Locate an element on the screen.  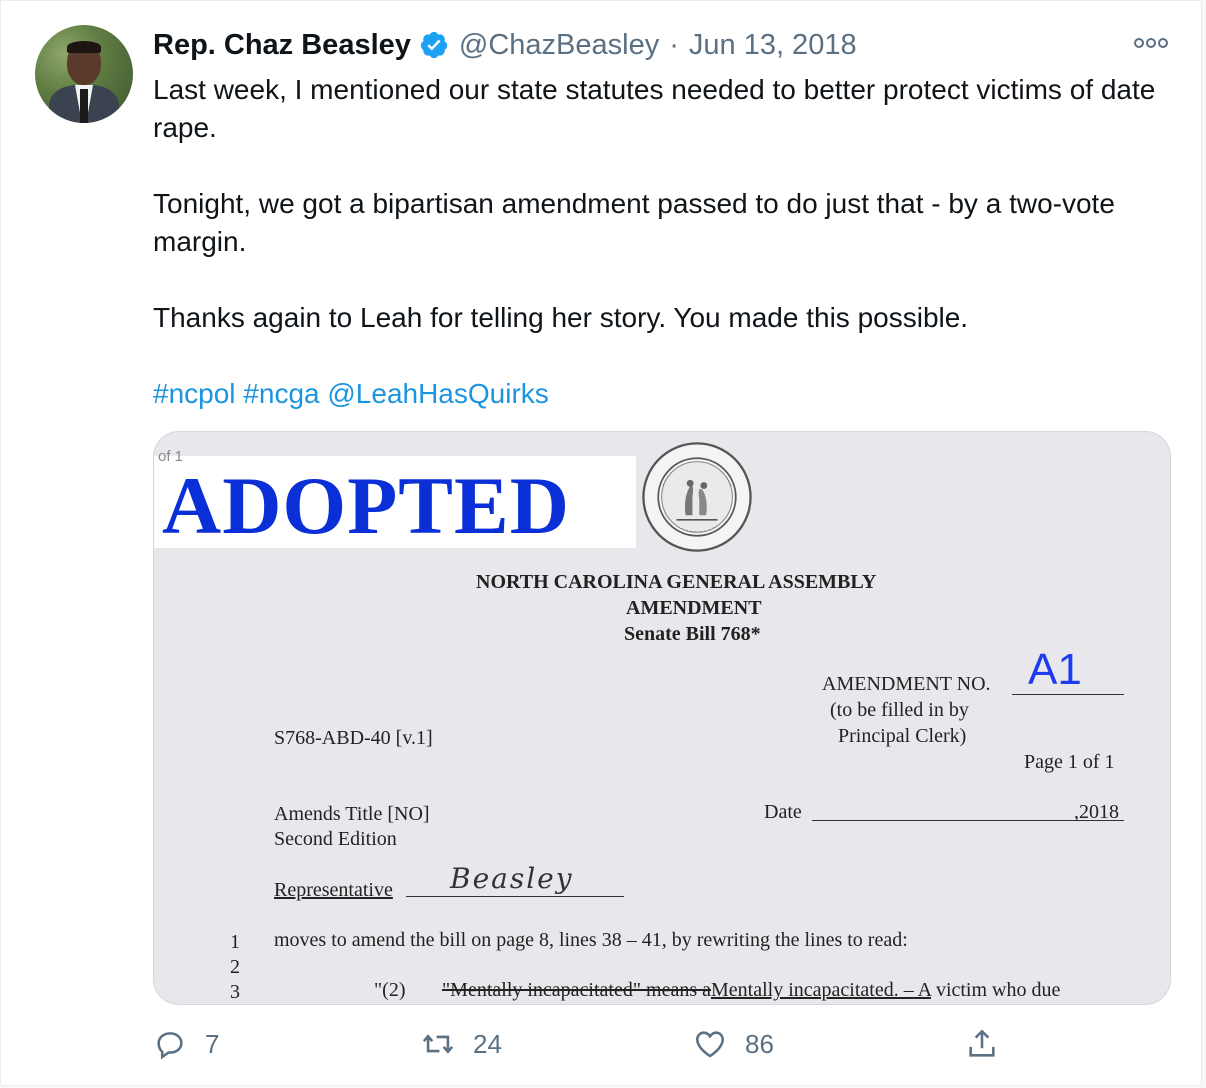
more-dots-icon is located at coordinates (1151, 43).